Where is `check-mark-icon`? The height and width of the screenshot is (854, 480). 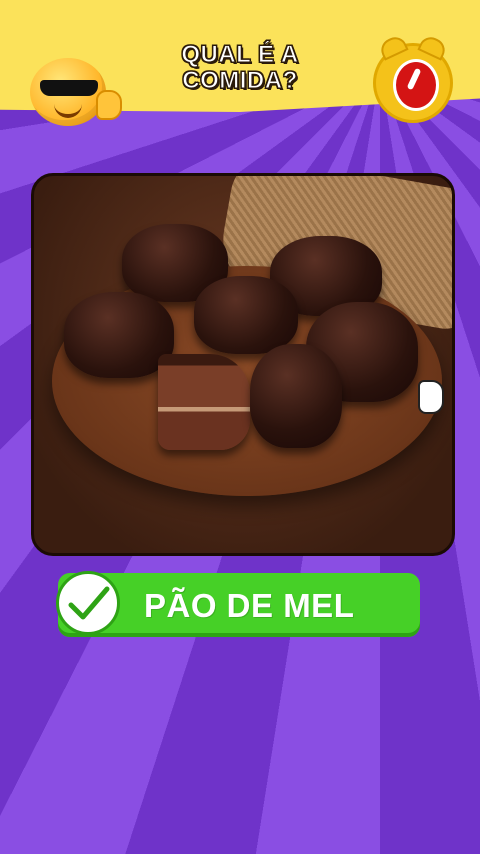
check-mark-icon is located at coordinates (88, 603).